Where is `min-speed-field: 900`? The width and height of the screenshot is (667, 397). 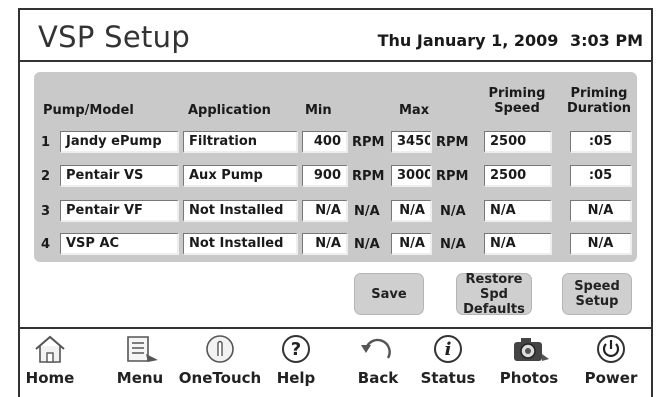
min-speed-field: 900 is located at coordinates (325, 176).